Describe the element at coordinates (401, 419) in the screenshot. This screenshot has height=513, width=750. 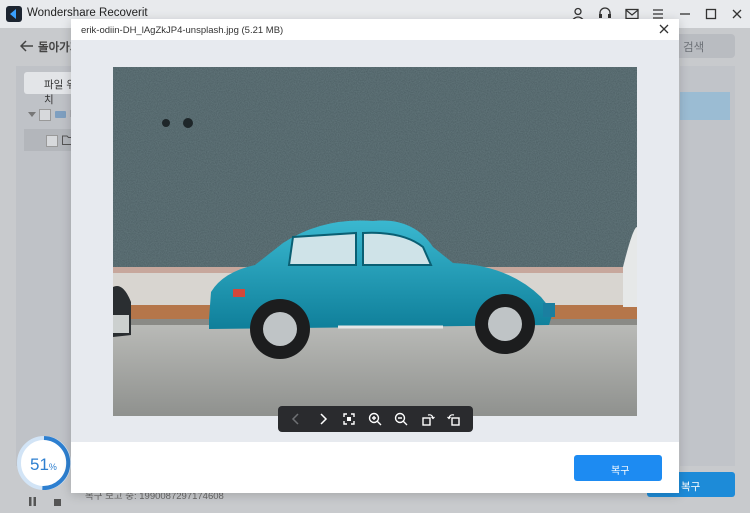
I see `zoom-out-icon` at that location.